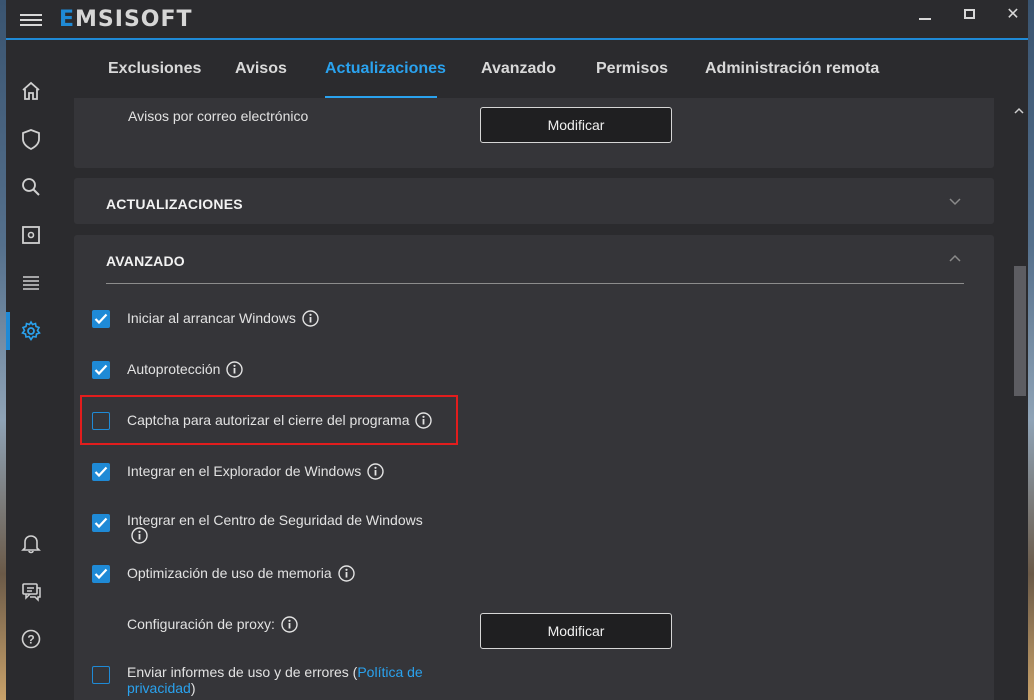  What do you see at coordinates (32, 332) in the screenshot?
I see `gear-icon` at bounding box center [32, 332].